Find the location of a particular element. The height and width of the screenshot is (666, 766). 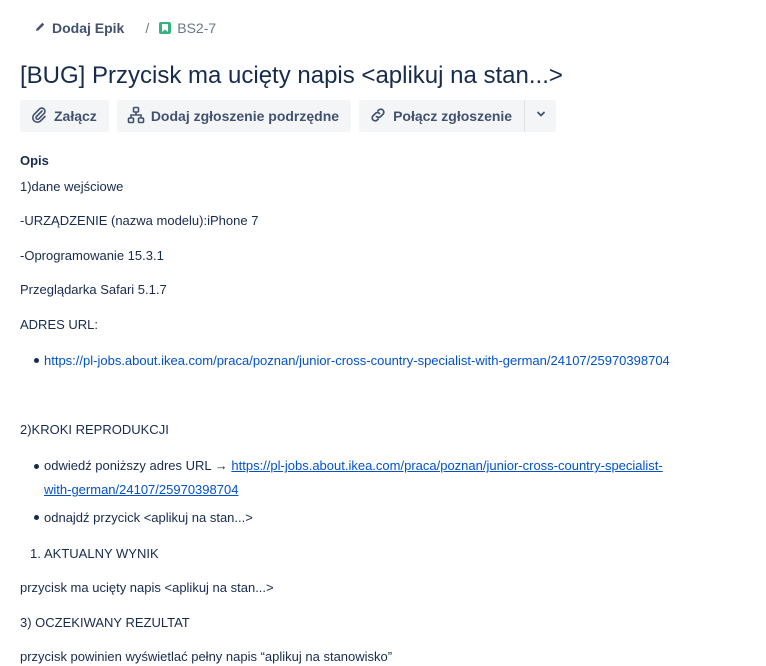

description-line: -Oprogramowanie 15.3.1 is located at coordinates (92, 255).